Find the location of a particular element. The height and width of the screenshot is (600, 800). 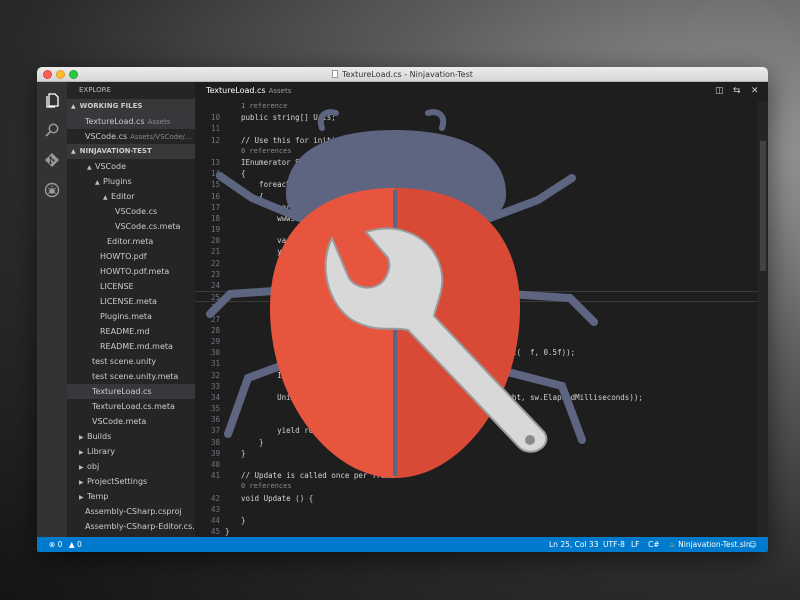

tree-item: ▲ Plugins is located at coordinates (131, 181).